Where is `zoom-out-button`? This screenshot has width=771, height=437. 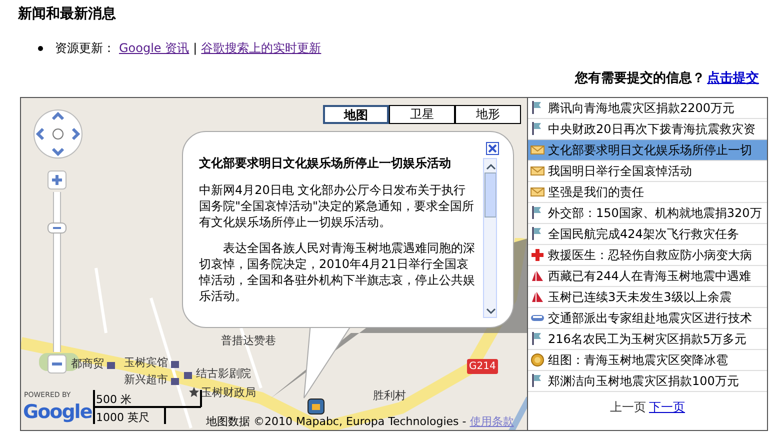 zoom-out-button is located at coordinates (57, 364).